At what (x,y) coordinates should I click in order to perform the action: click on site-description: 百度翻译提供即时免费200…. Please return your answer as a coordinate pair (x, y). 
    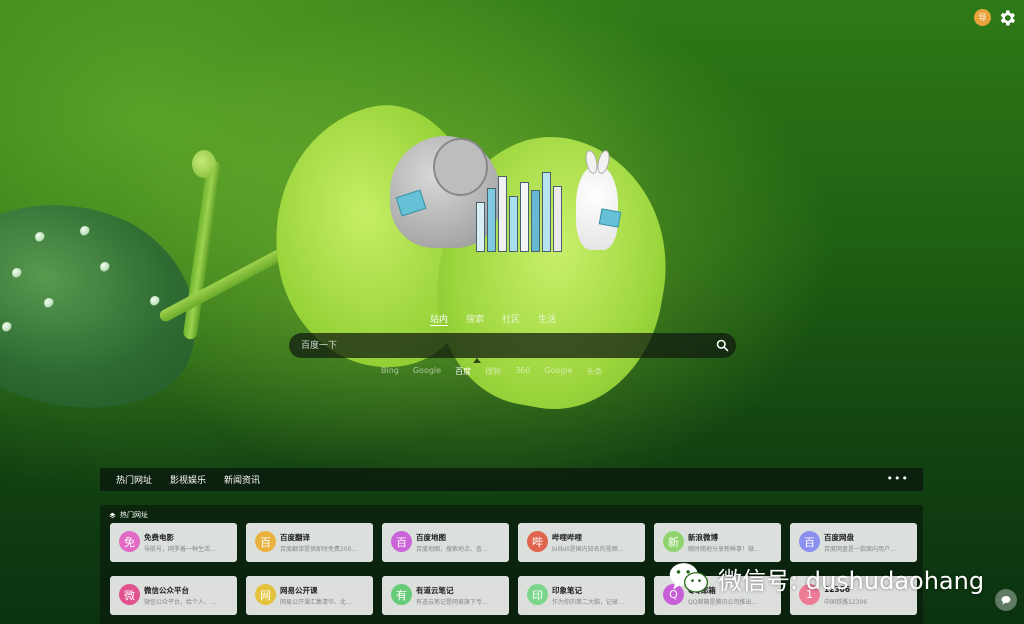
    Looking at the image, I should click on (319, 549).